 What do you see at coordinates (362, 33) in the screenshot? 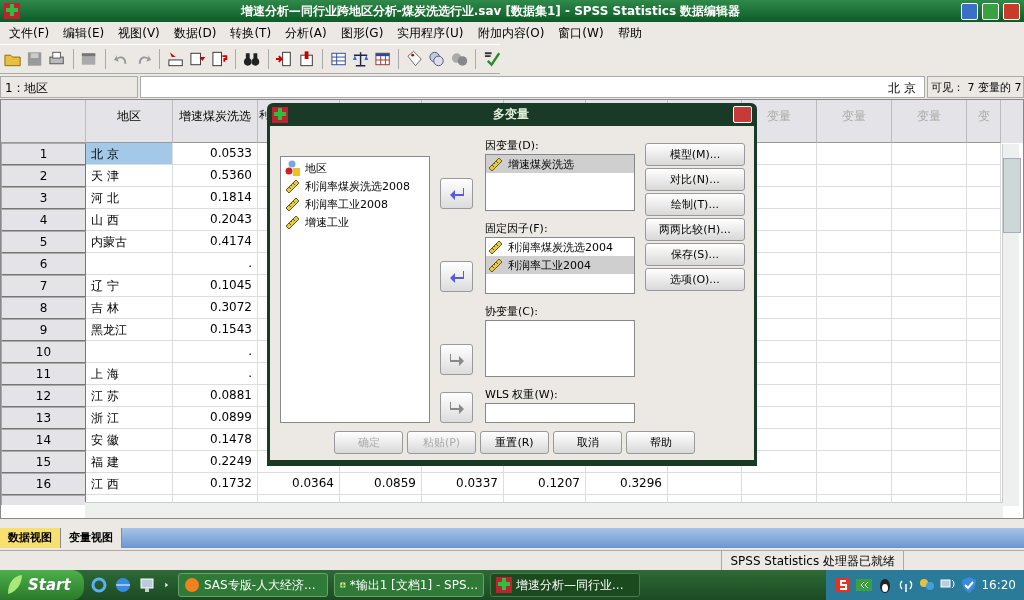
I see `menu-item: 图形(G)` at bounding box center [362, 33].